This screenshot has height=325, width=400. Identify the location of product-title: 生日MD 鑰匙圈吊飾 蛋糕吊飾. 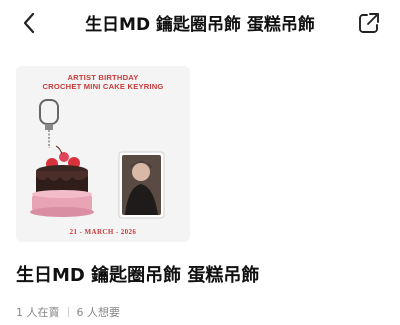
(138, 275).